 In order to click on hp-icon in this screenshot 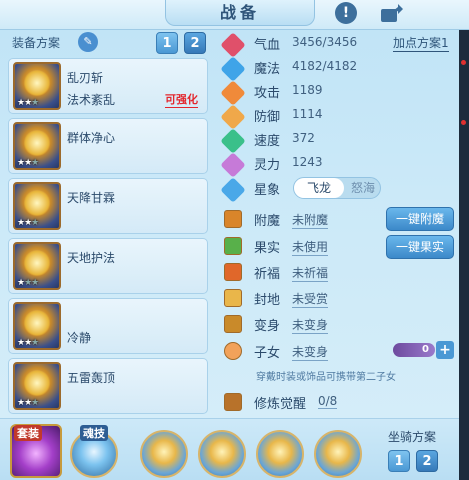, I will do `click(233, 45)`.